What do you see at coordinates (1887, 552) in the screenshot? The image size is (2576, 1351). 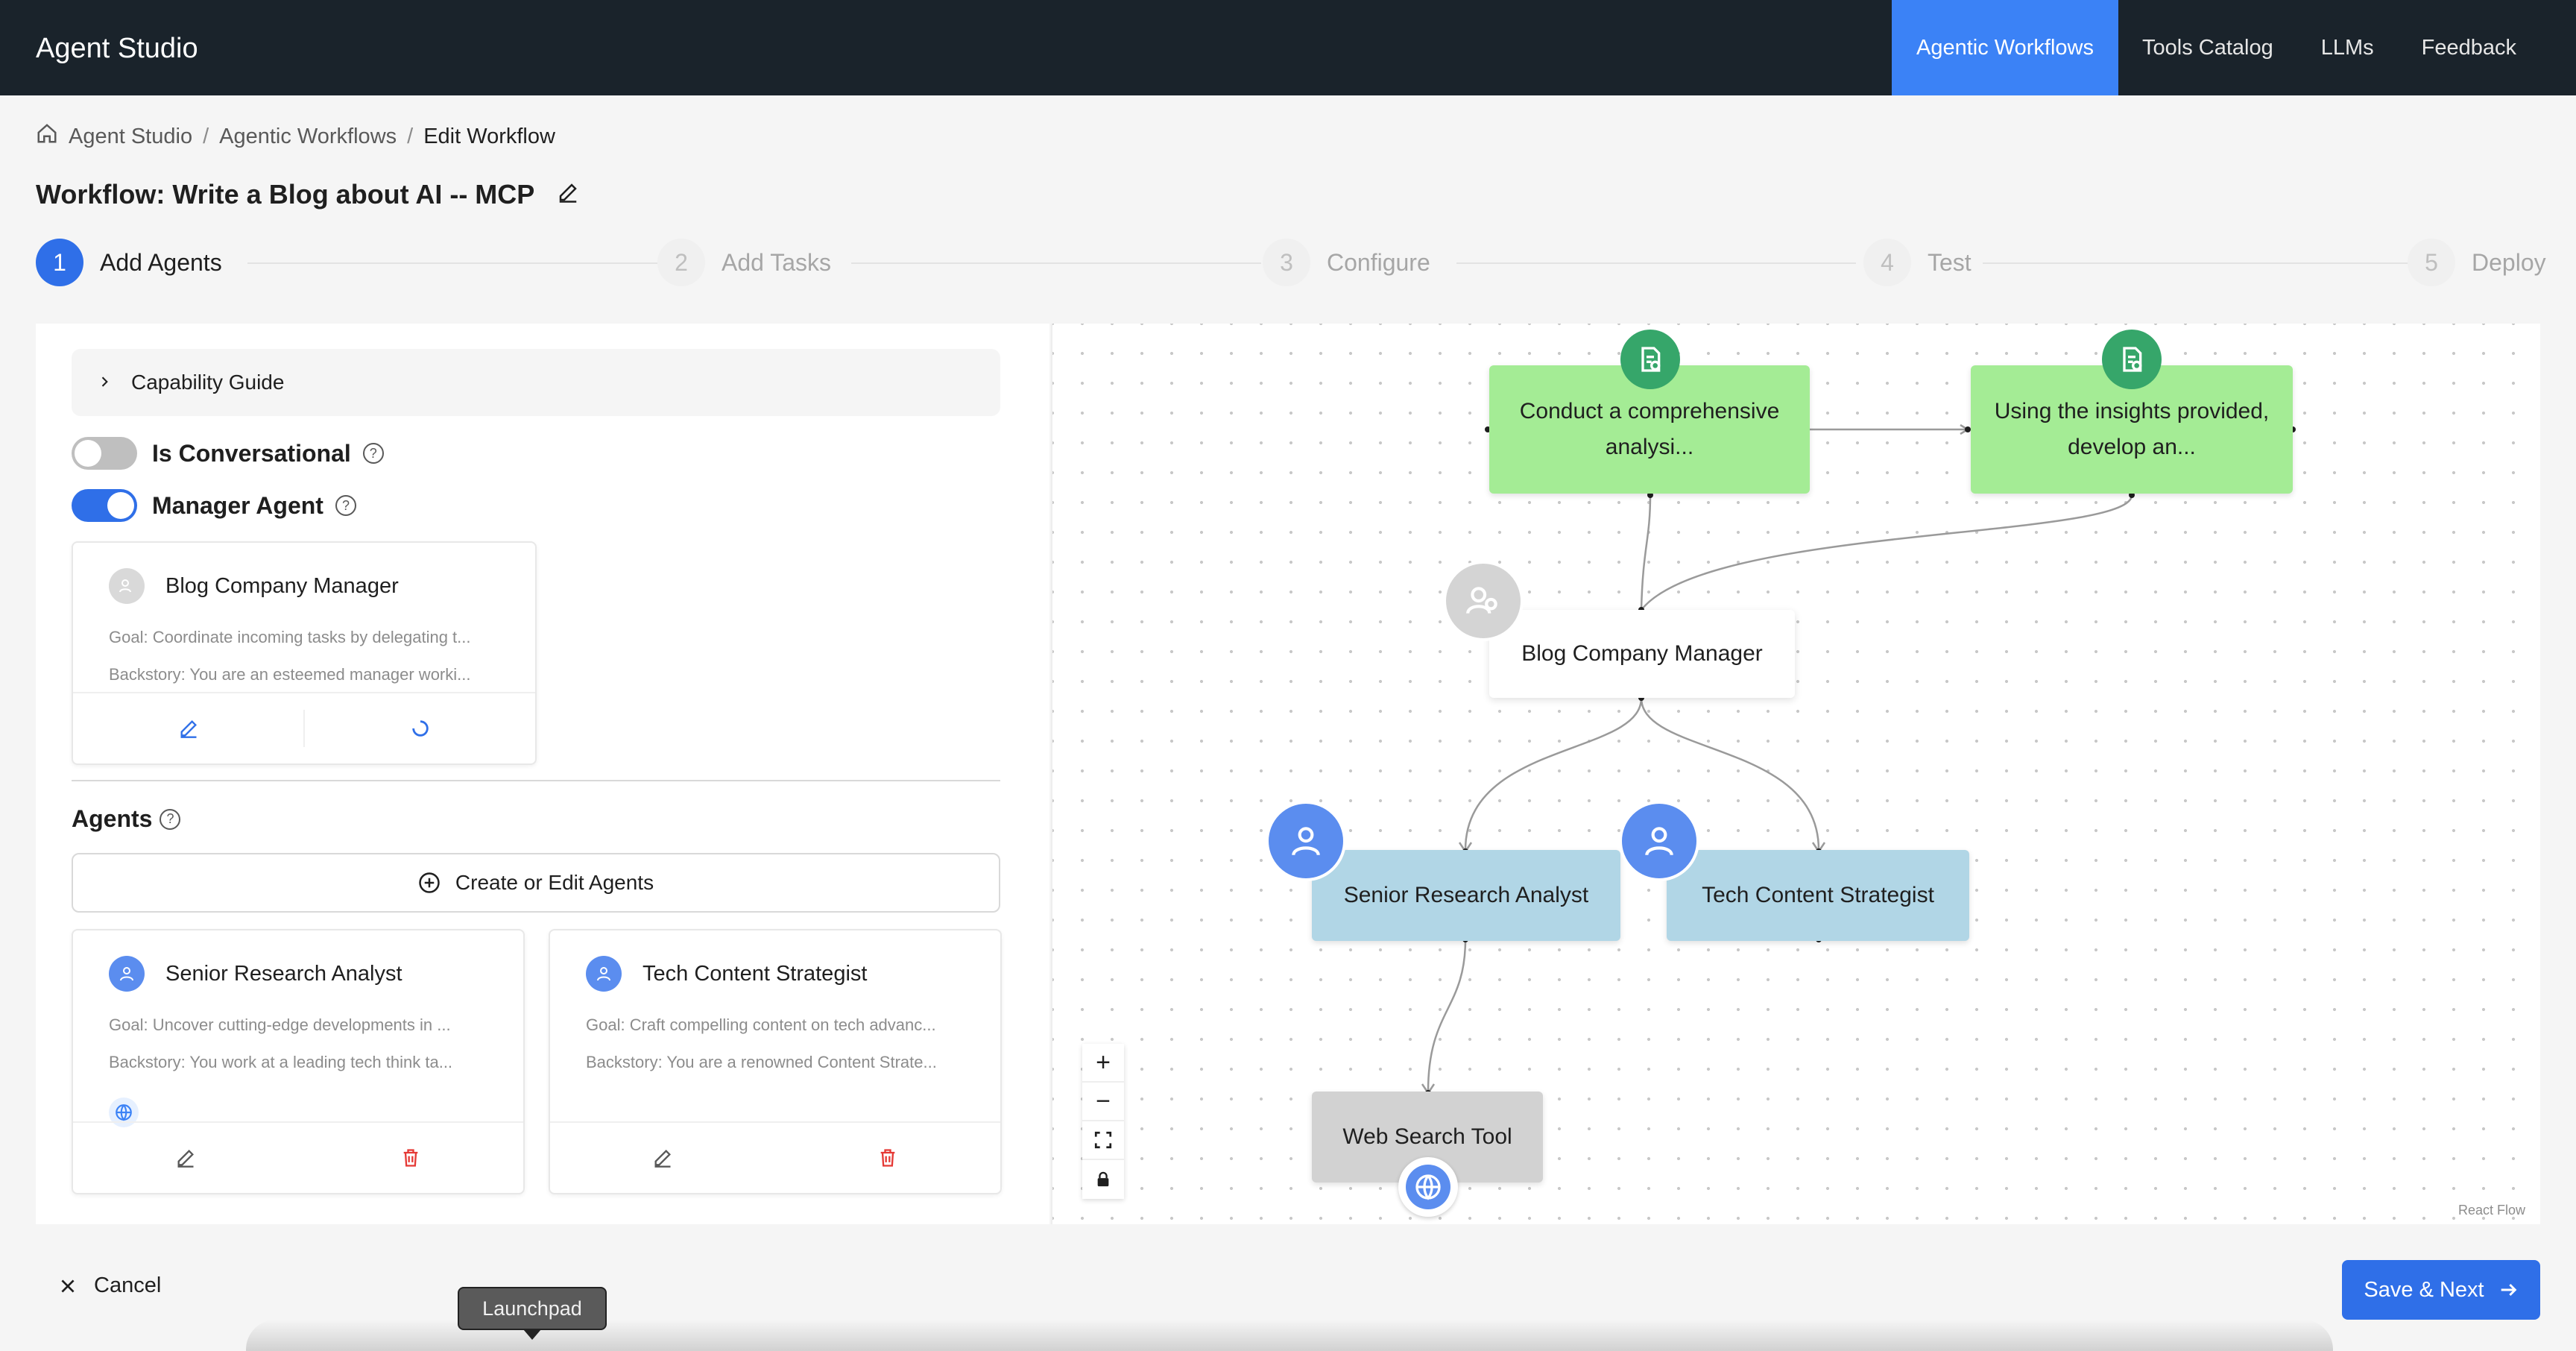 I see `edge-task2-manager` at bounding box center [1887, 552].